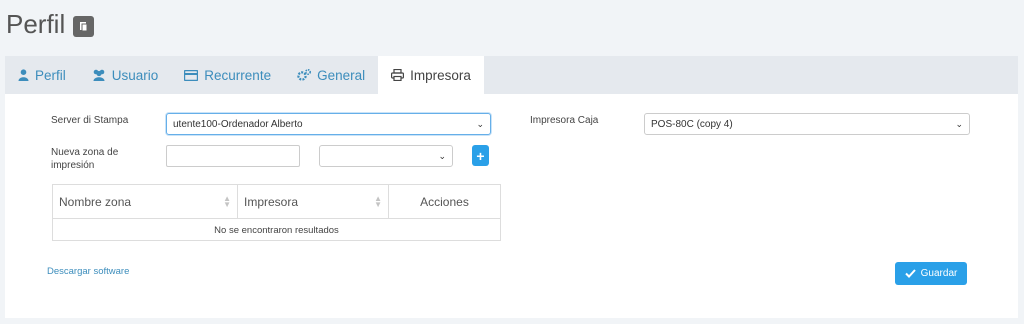 This screenshot has width=1024, height=324. I want to click on tab-usuario: Usuario, so click(125, 75).